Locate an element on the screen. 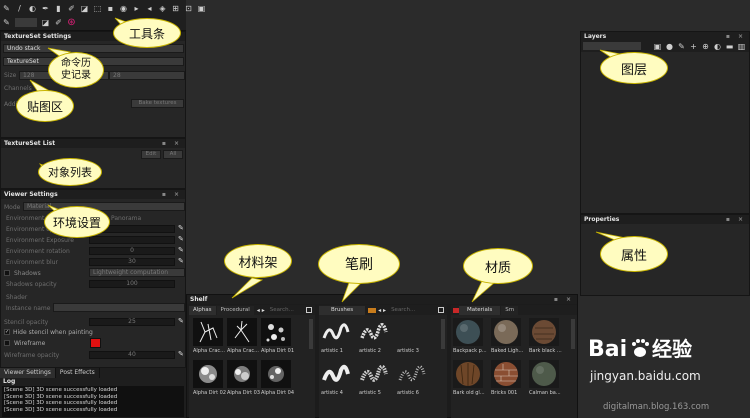 This screenshot has width=750, height=418. callout-toolbar: 工具条 is located at coordinates (147, 33).